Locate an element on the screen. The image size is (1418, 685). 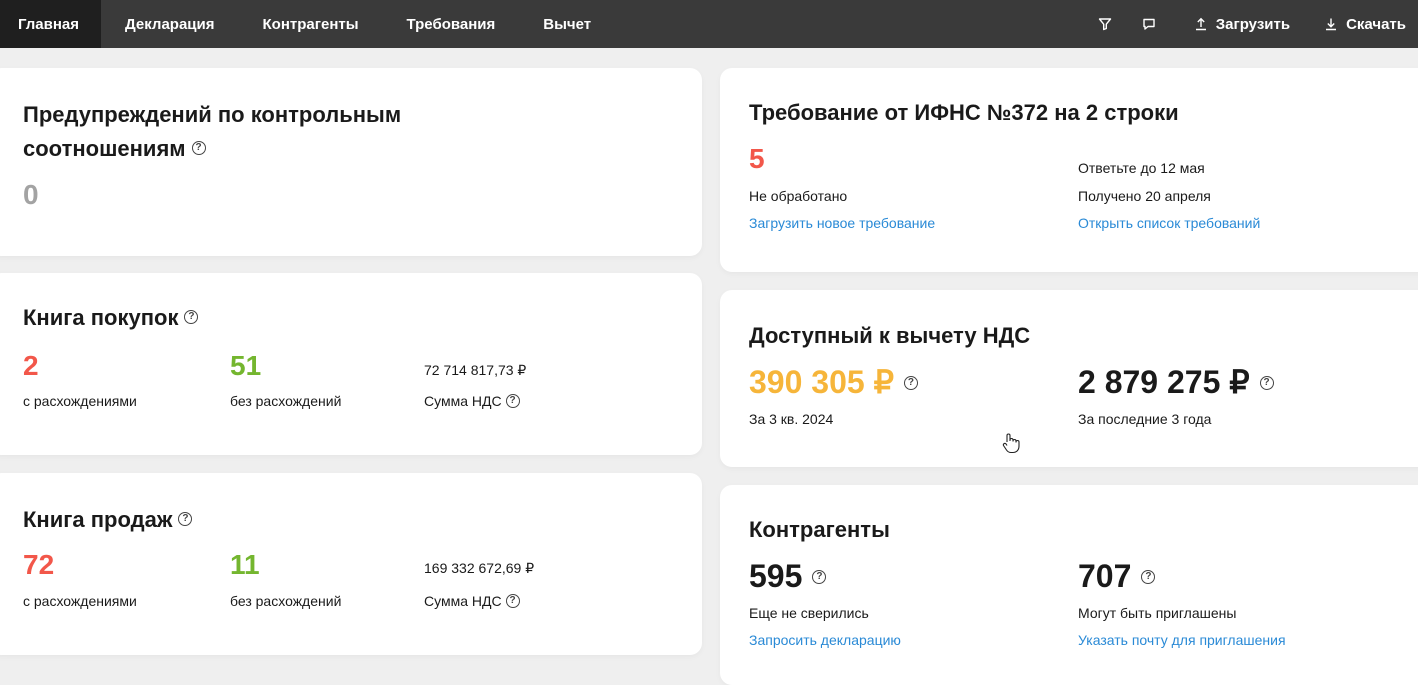
sales-mismatch-label: с расхождениями is located at coordinates (80, 601).